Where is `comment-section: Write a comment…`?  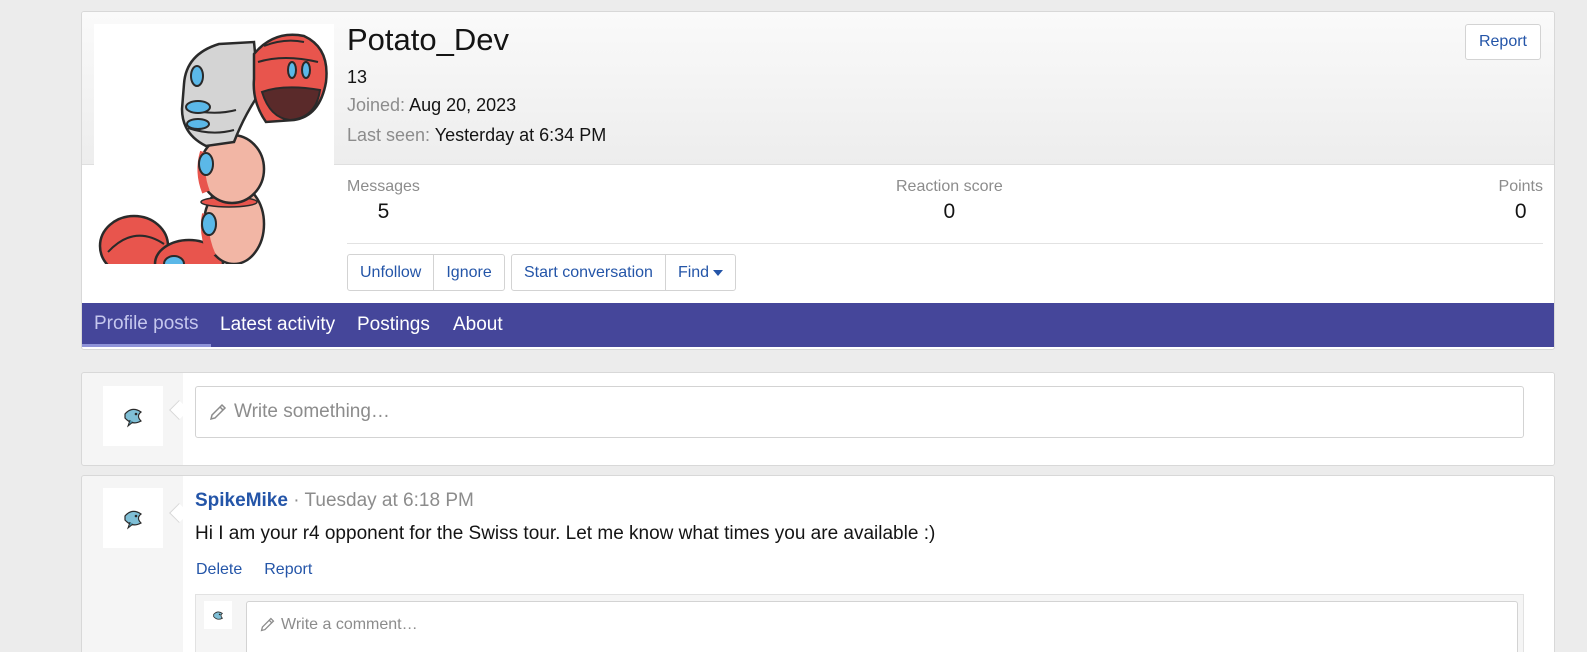
comment-section: Write a comment… is located at coordinates (859, 623).